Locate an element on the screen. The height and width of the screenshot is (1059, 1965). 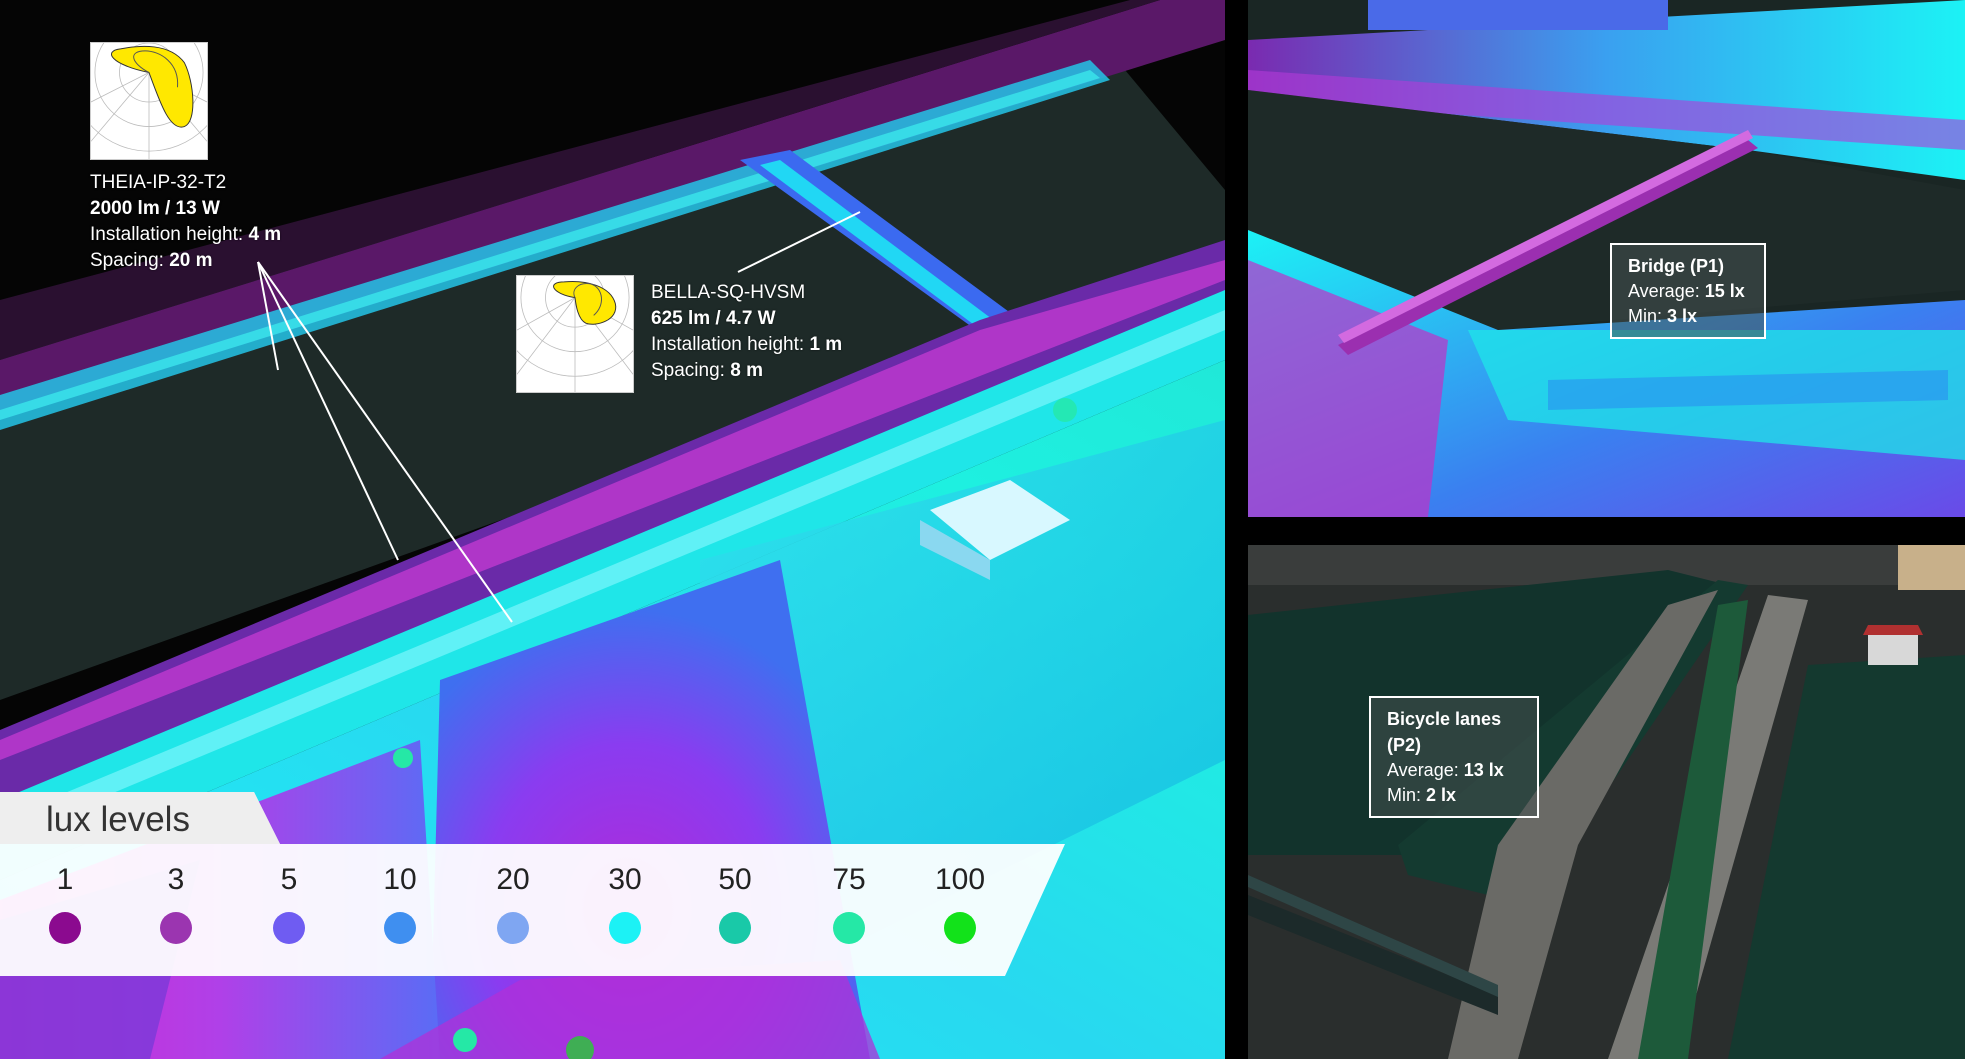
legend-item: 3 is located at coordinates (176, 903).